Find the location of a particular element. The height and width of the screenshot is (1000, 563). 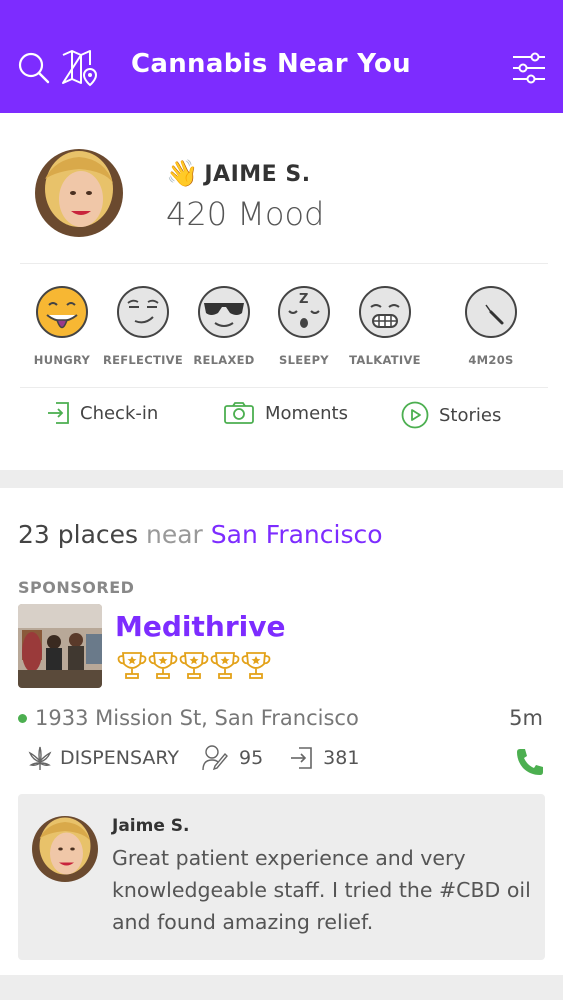

search-icon is located at coordinates (34, 68).